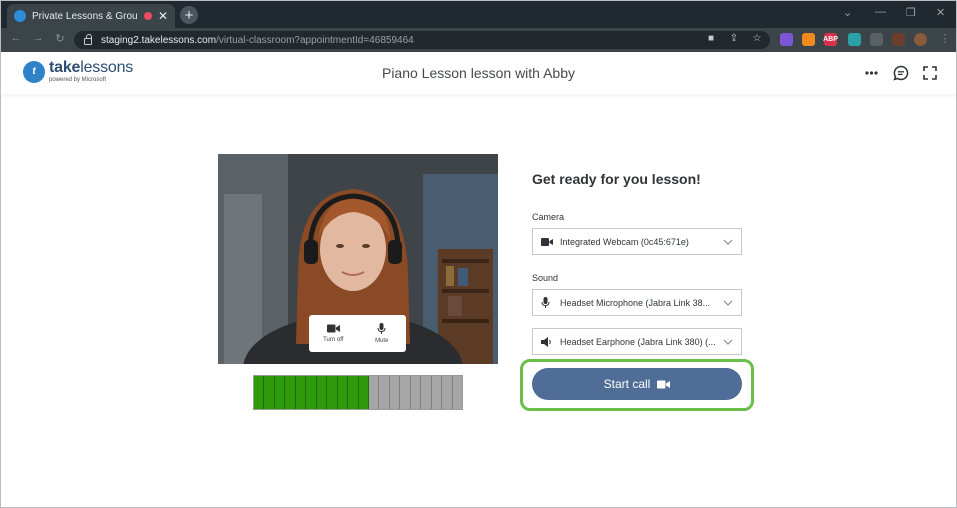 The image size is (957, 508). Describe the element at coordinates (830, 39) in the screenshot. I see `adblock-extension-icon: ABP` at that location.